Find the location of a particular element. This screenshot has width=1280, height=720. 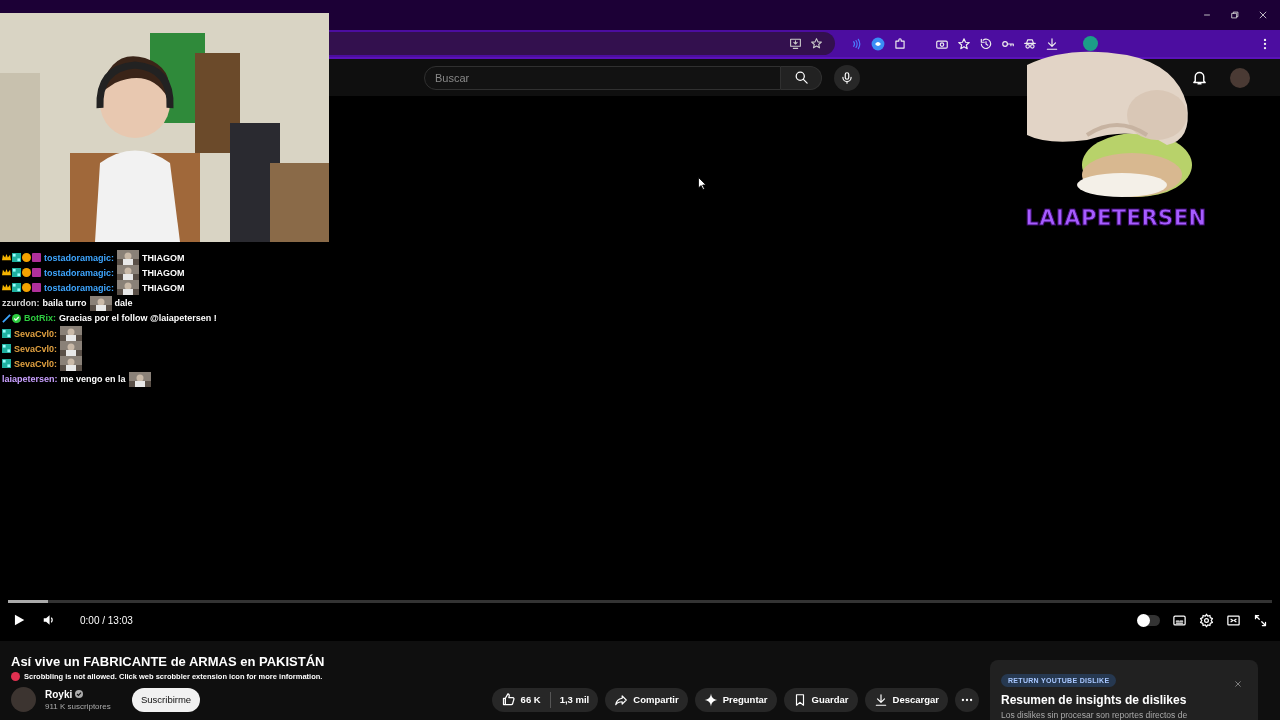

scrobbler-icon is located at coordinates (15, 676).